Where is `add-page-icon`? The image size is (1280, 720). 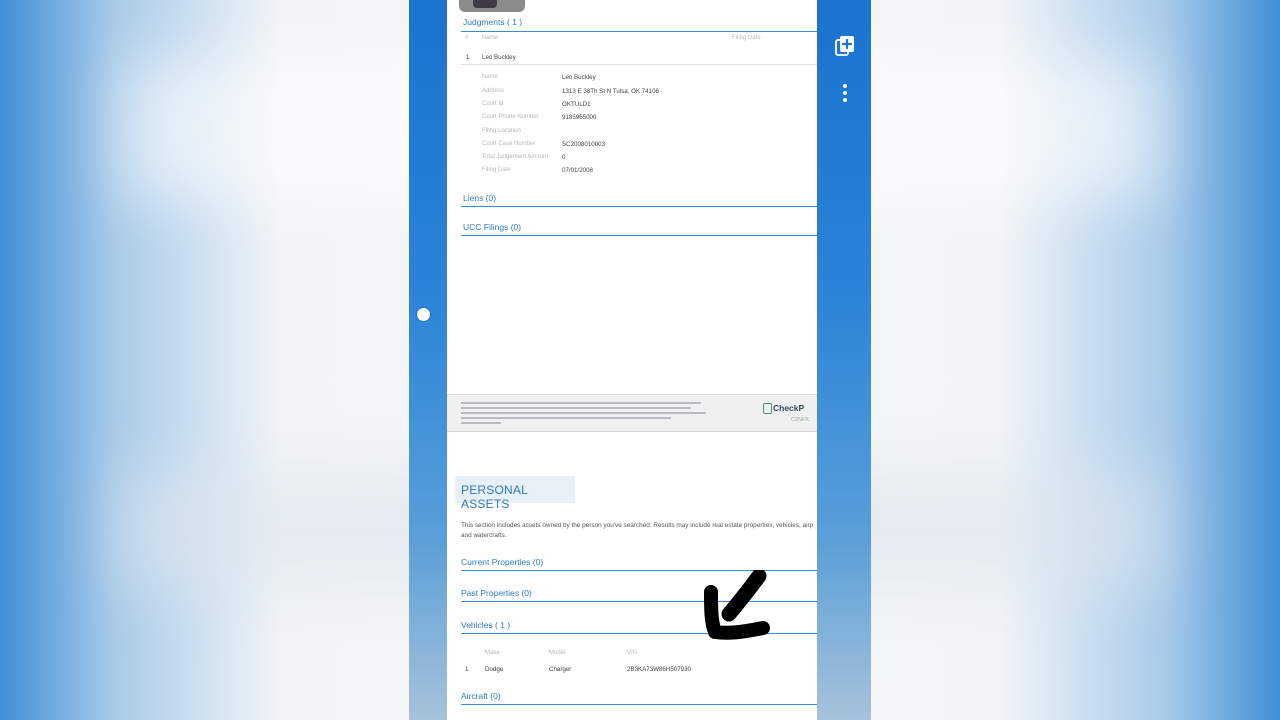 add-page-icon is located at coordinates (845, 46).